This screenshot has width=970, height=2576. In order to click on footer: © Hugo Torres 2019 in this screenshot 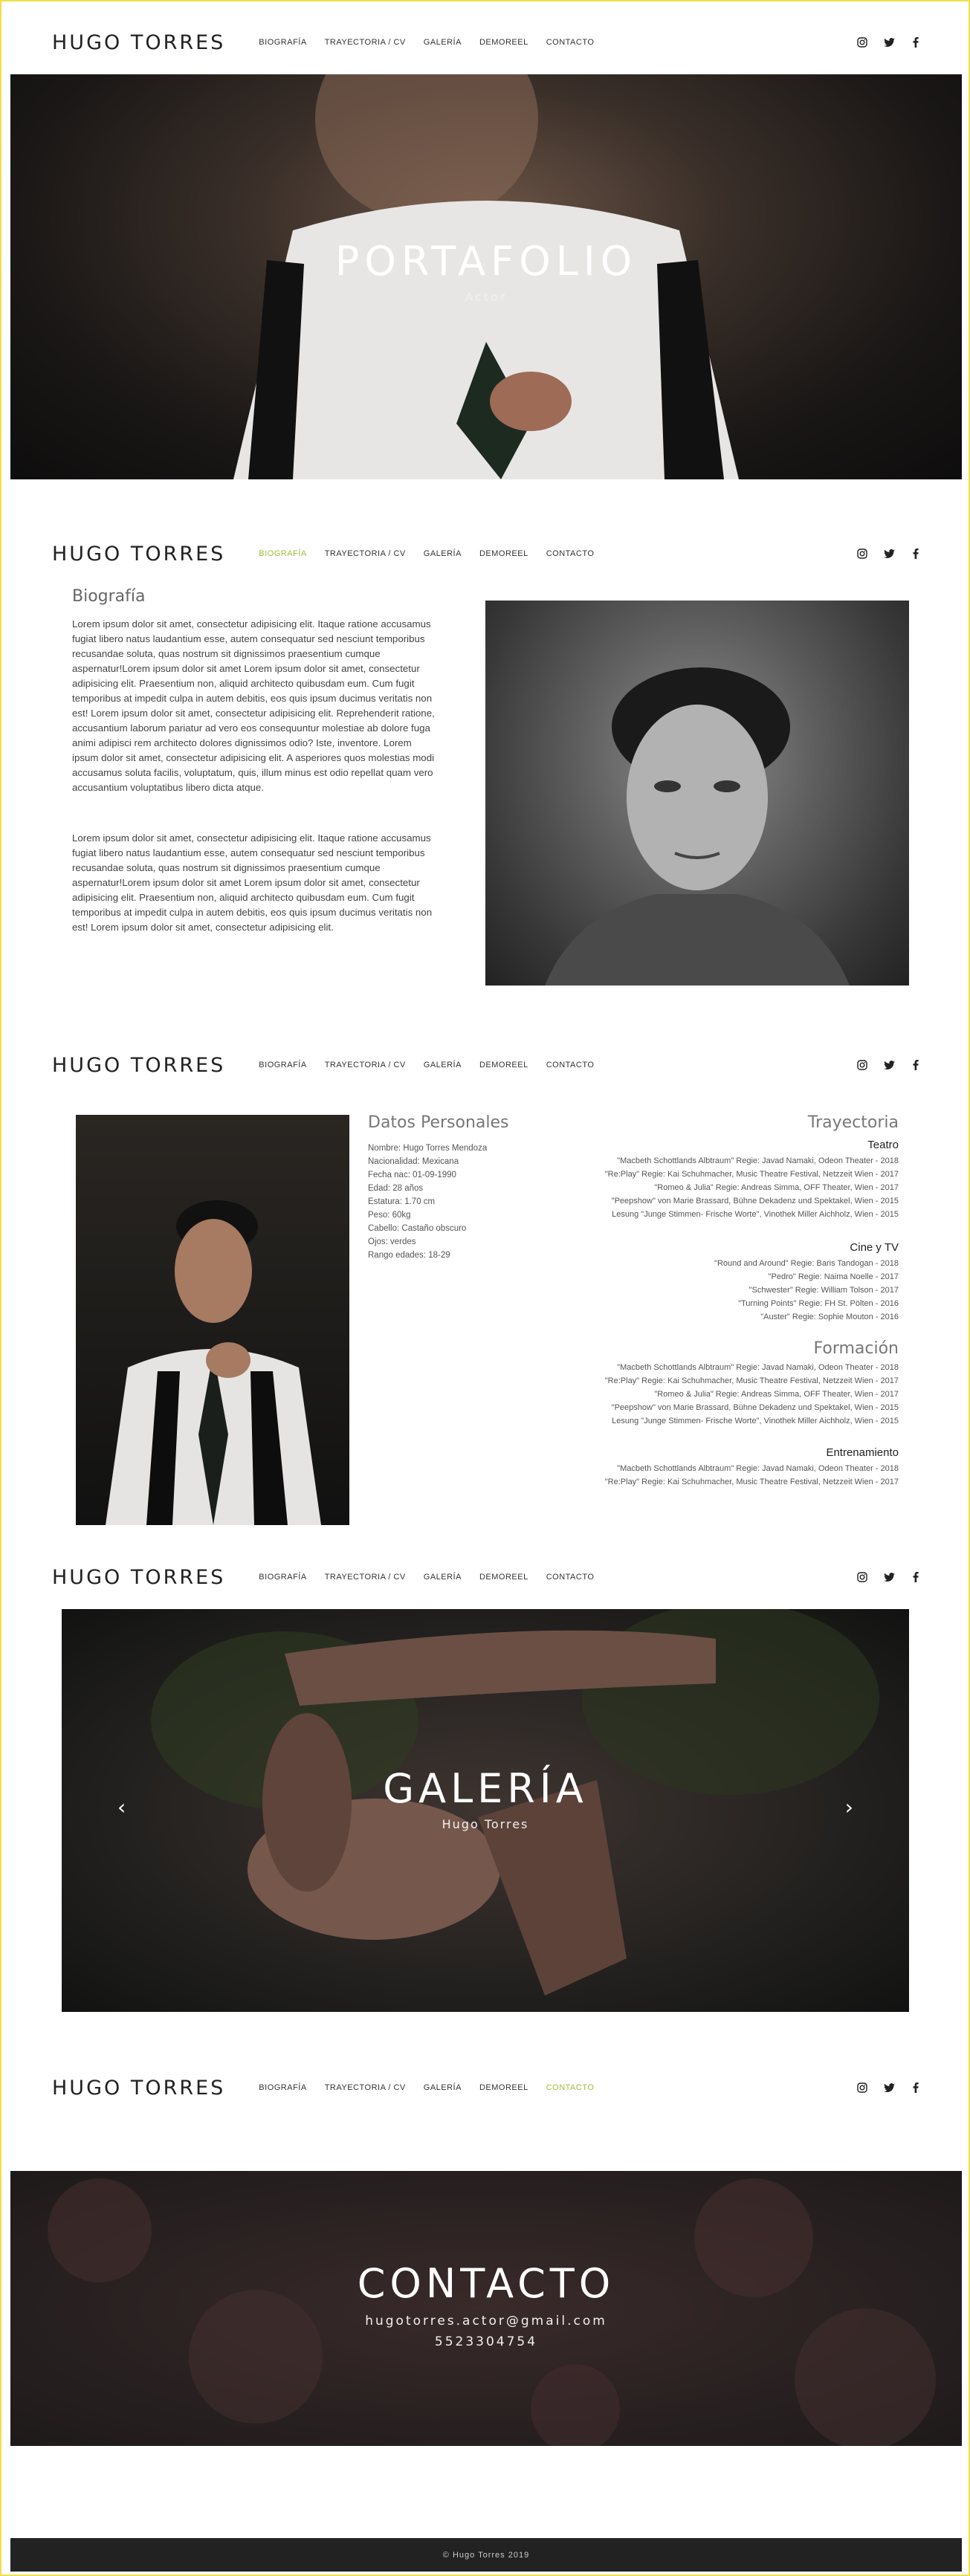, I will do `click(486, 2555)`.